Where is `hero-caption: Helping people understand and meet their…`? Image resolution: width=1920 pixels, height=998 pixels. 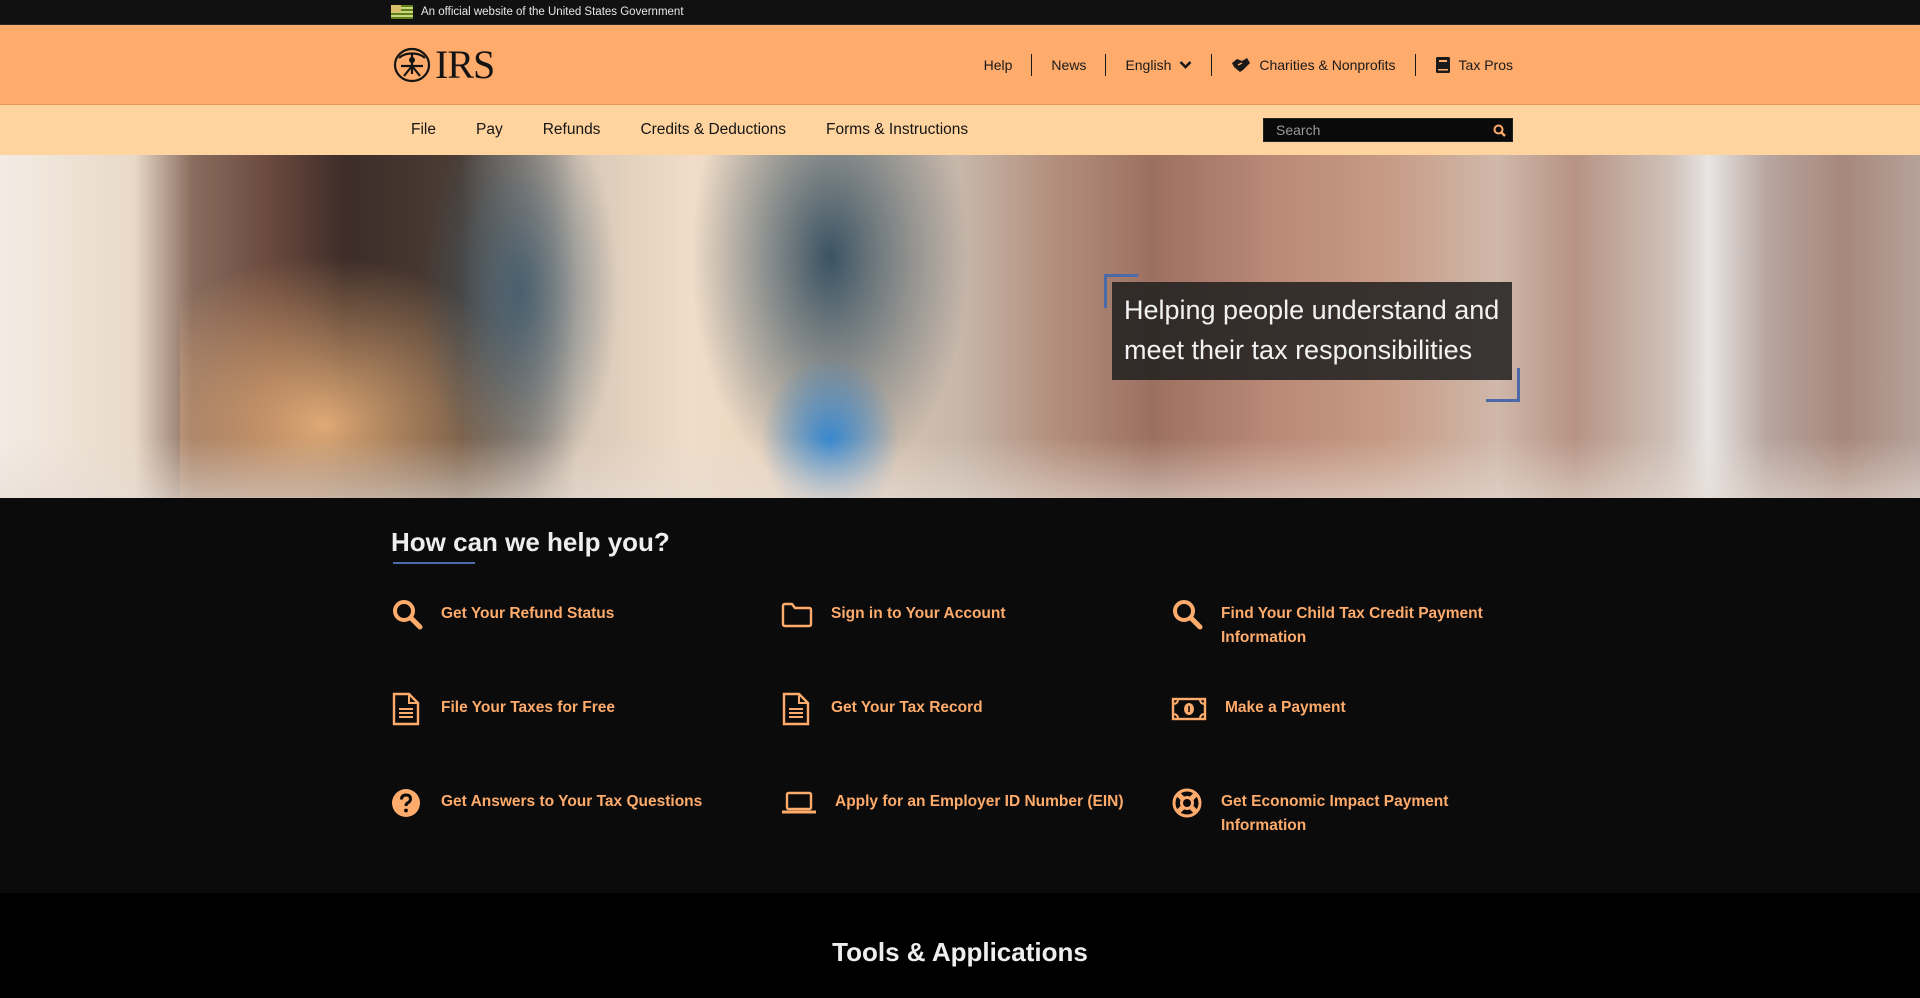 hero-caption: Helping people understand and meet their… is located at coordinates (1312, 331).